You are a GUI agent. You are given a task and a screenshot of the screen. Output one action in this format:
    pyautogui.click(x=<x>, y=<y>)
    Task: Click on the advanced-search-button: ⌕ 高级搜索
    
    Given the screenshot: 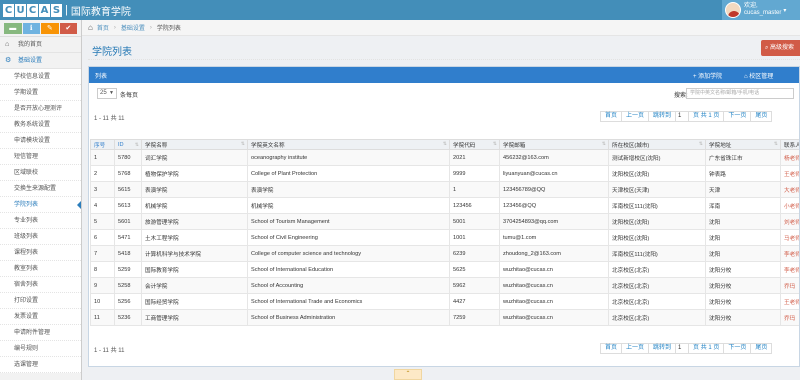 What is the action you would take?
    pyautogui.click(x=780, y=48)
    